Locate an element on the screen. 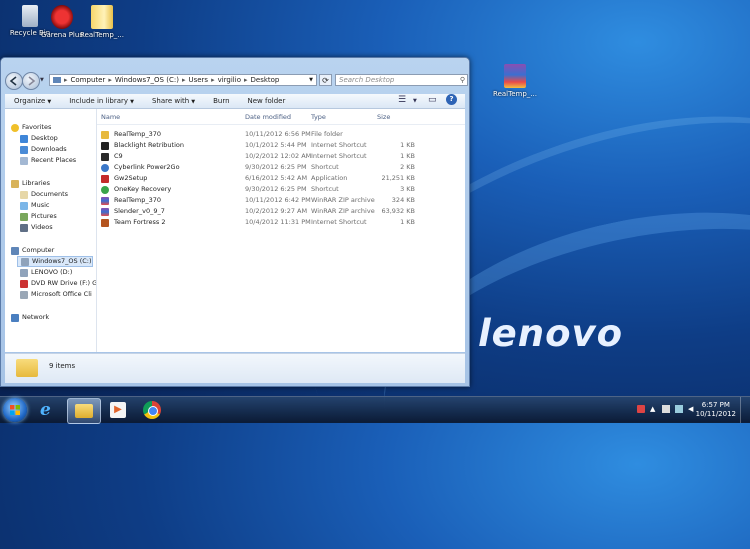  breadcrumb-computer: Computer is located at coordinates (88, 80).